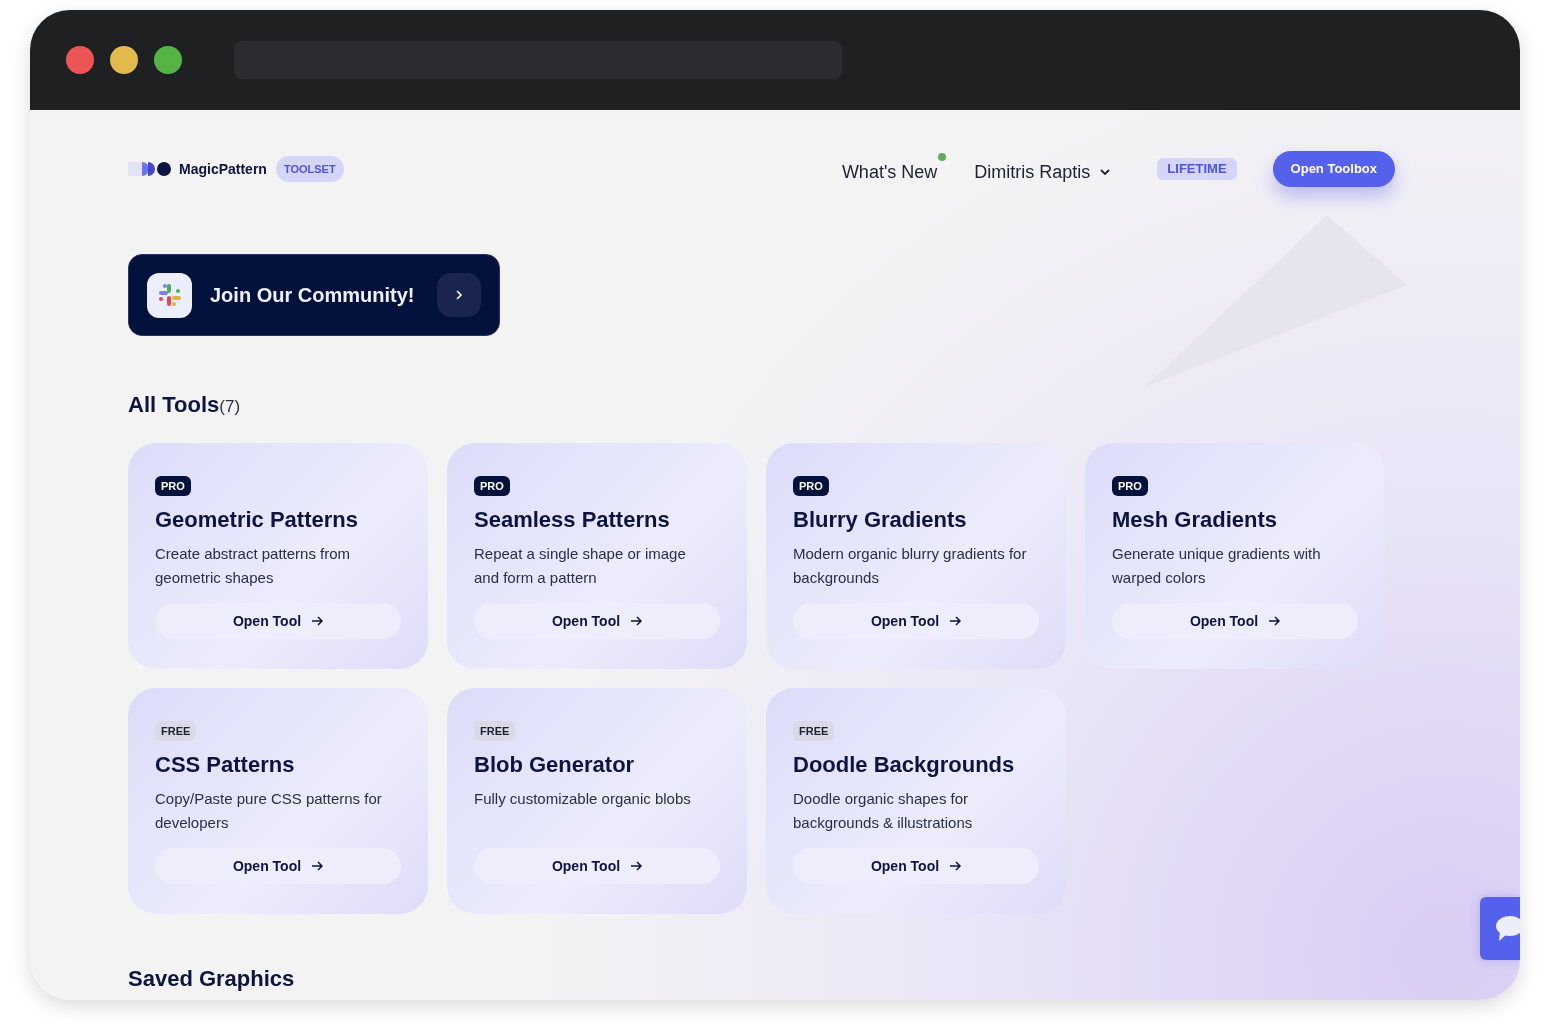 The image size is (1548, 1026). What do you see at coordinates (174, 405) in the screenshot?
I see `section-title: All Tools` at bounding box center [174, 405].